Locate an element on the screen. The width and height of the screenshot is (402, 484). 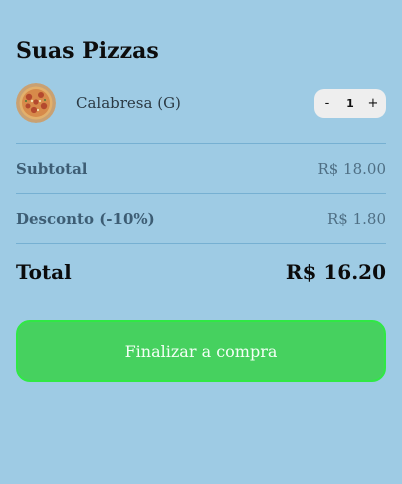
total-value: R$ 16.20 is located at coordinates (335, 271).